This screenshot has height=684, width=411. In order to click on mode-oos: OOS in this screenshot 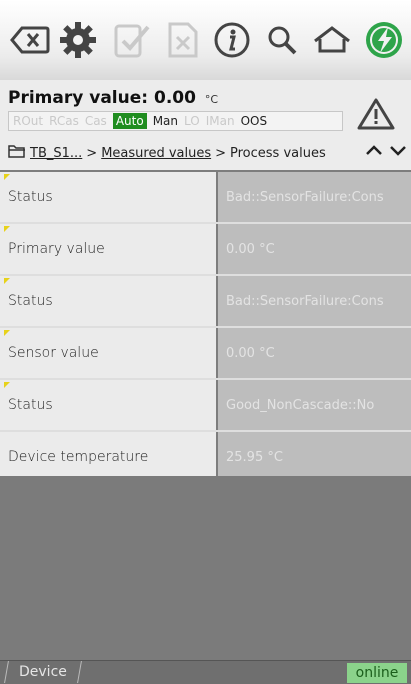, I will do `click(254, 121)`.